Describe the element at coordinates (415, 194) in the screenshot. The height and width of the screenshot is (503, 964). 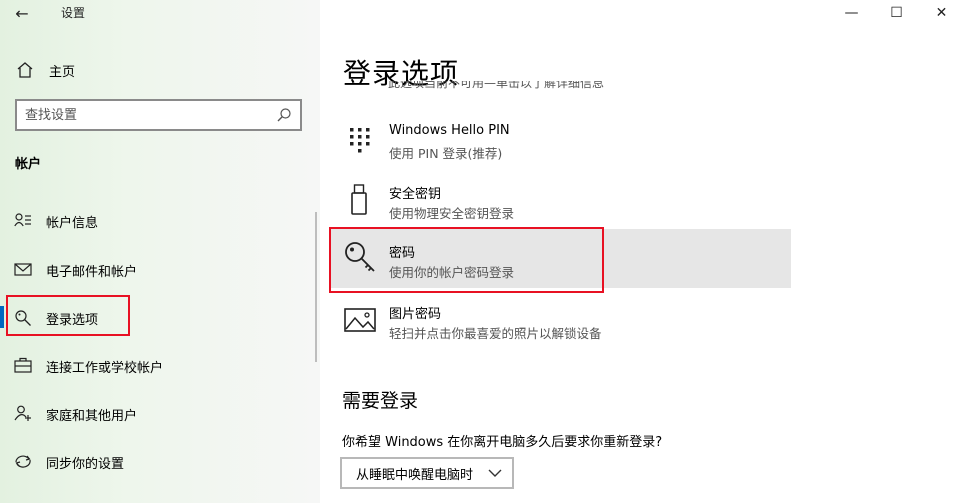
I see `option-title: 安全密钥` at that location.